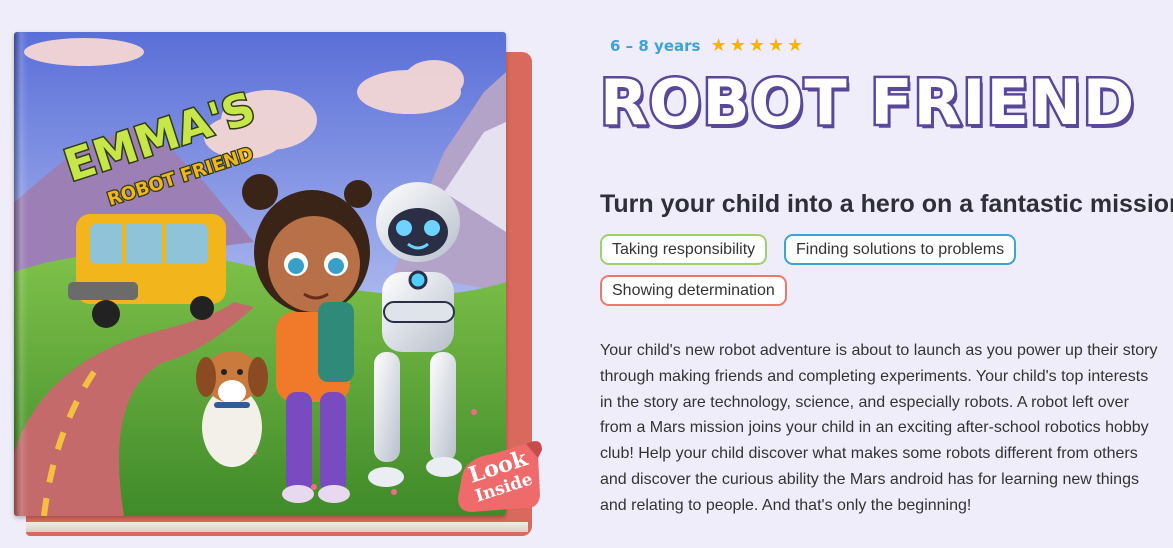  What do you see at coordinates (21, 274) in the screenshot?
I see `book-spine-shading` at bounding box center [21, 274].